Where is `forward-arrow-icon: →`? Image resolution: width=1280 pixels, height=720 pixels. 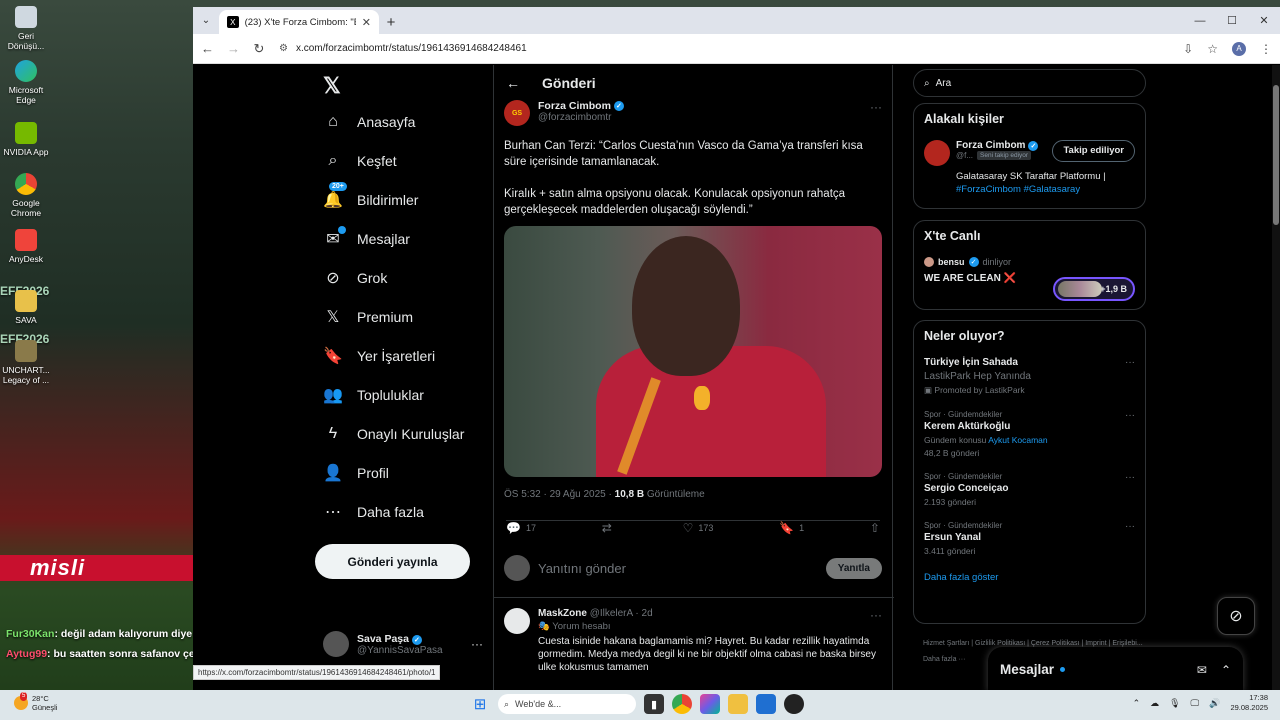
forward-arrow-icon: → is located at coordinates (233, 48).